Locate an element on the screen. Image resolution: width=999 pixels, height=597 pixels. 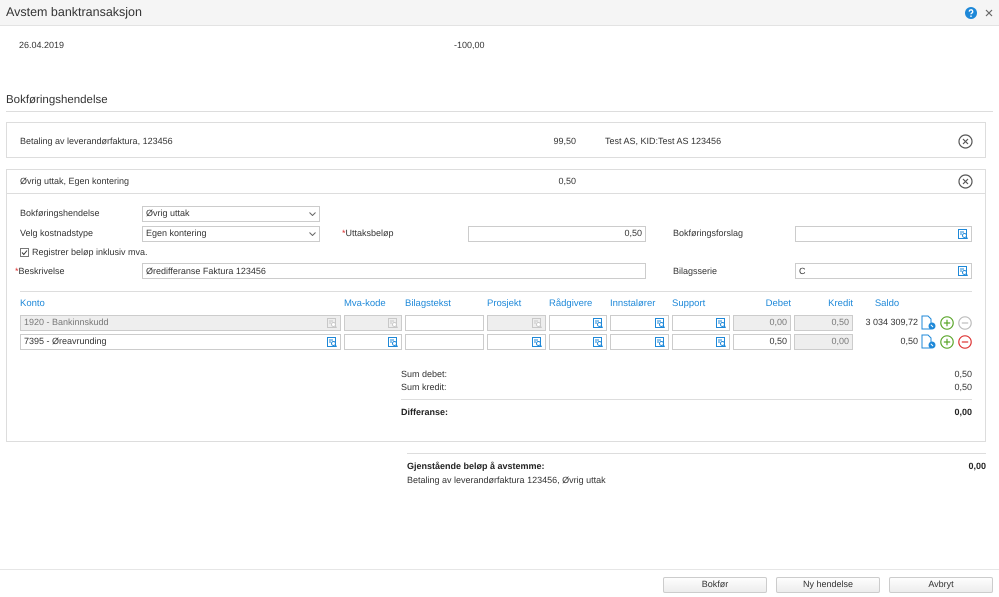
event-amount: 0,50 is located at coordinates (566, 181).